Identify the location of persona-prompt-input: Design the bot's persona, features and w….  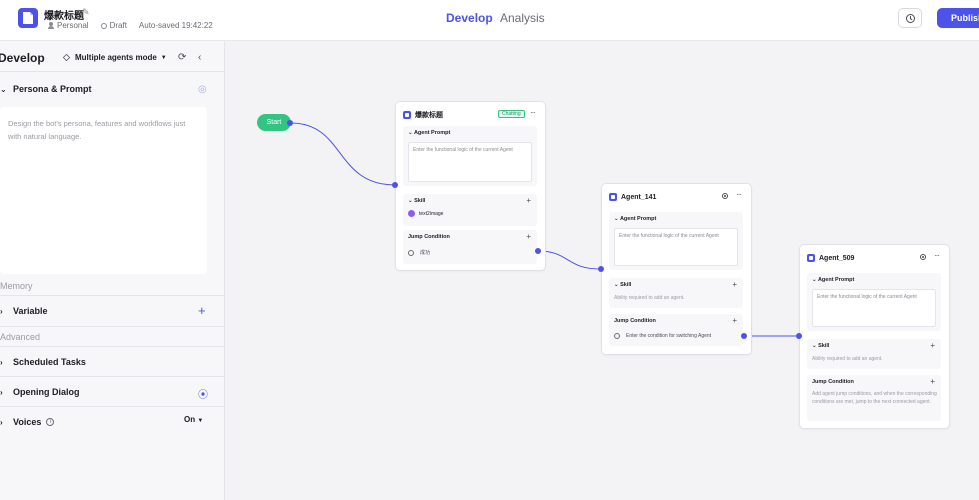
(103, 190).